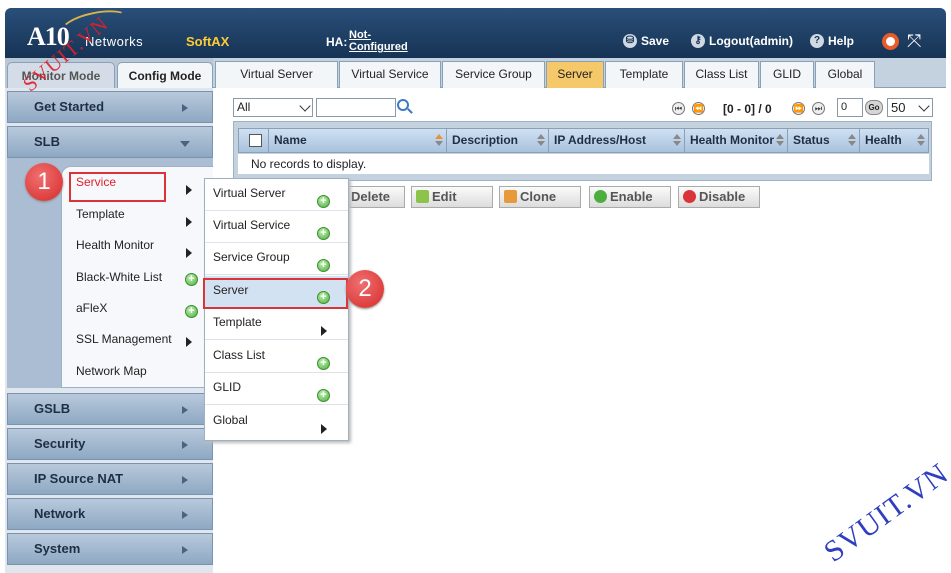  Describe the element at coordinates (689, 196) in the screenshot. I see `close-icon` at that location.